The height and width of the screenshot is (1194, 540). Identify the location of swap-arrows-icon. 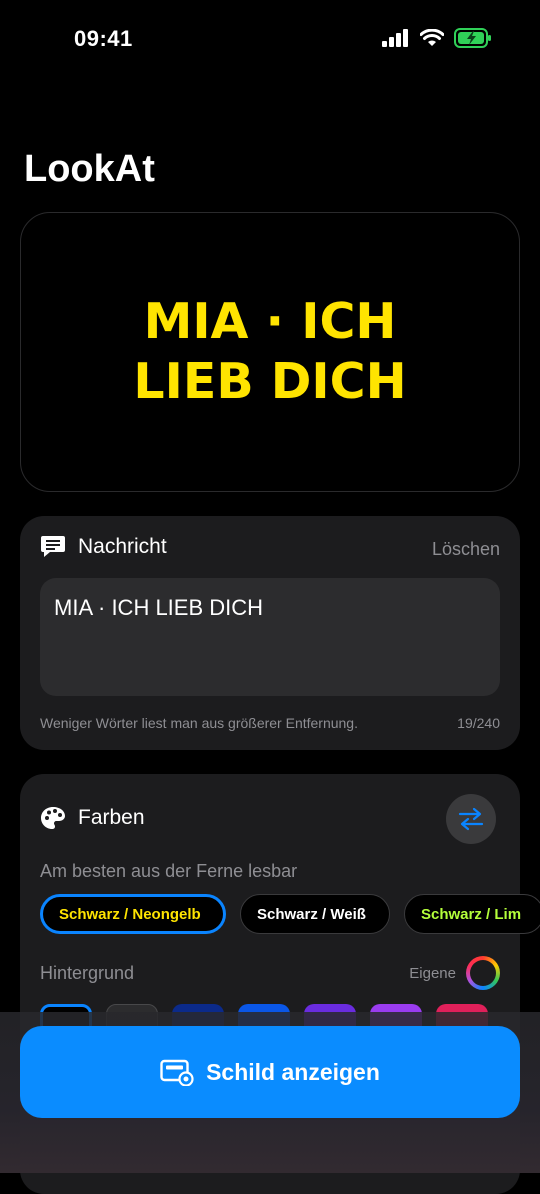
(471, 819).